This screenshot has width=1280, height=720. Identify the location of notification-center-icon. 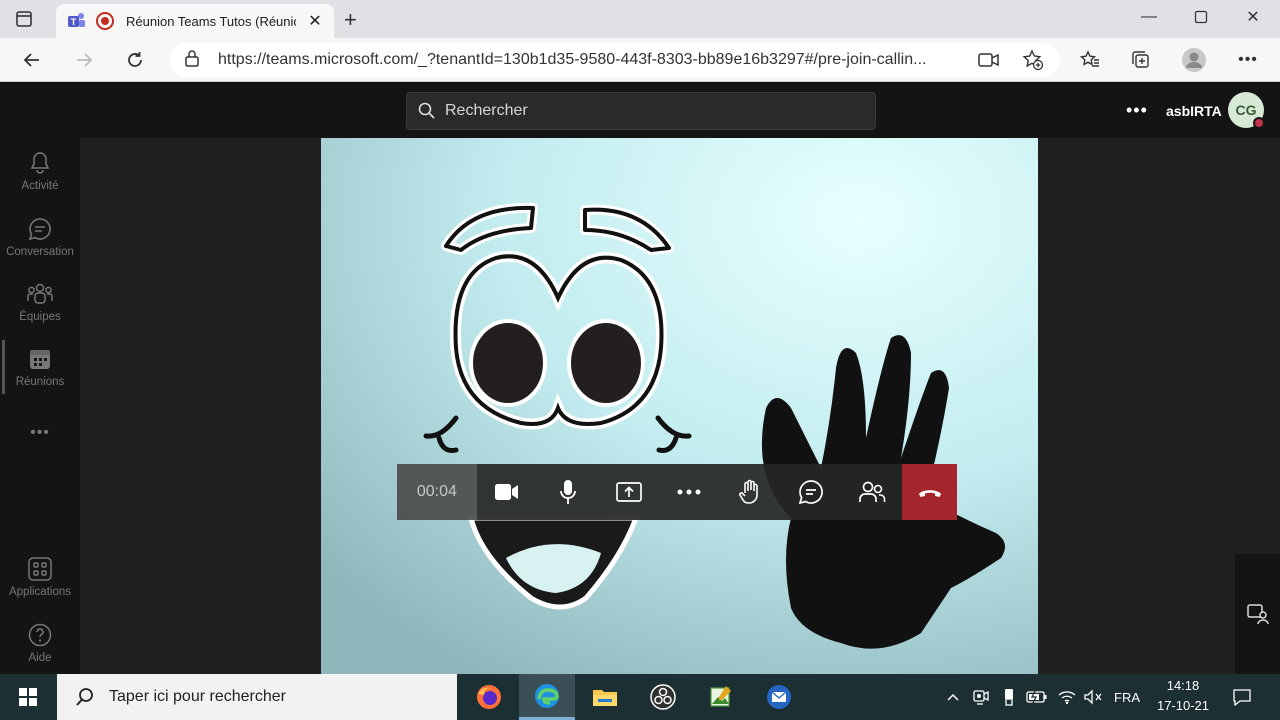
(1242, 697).